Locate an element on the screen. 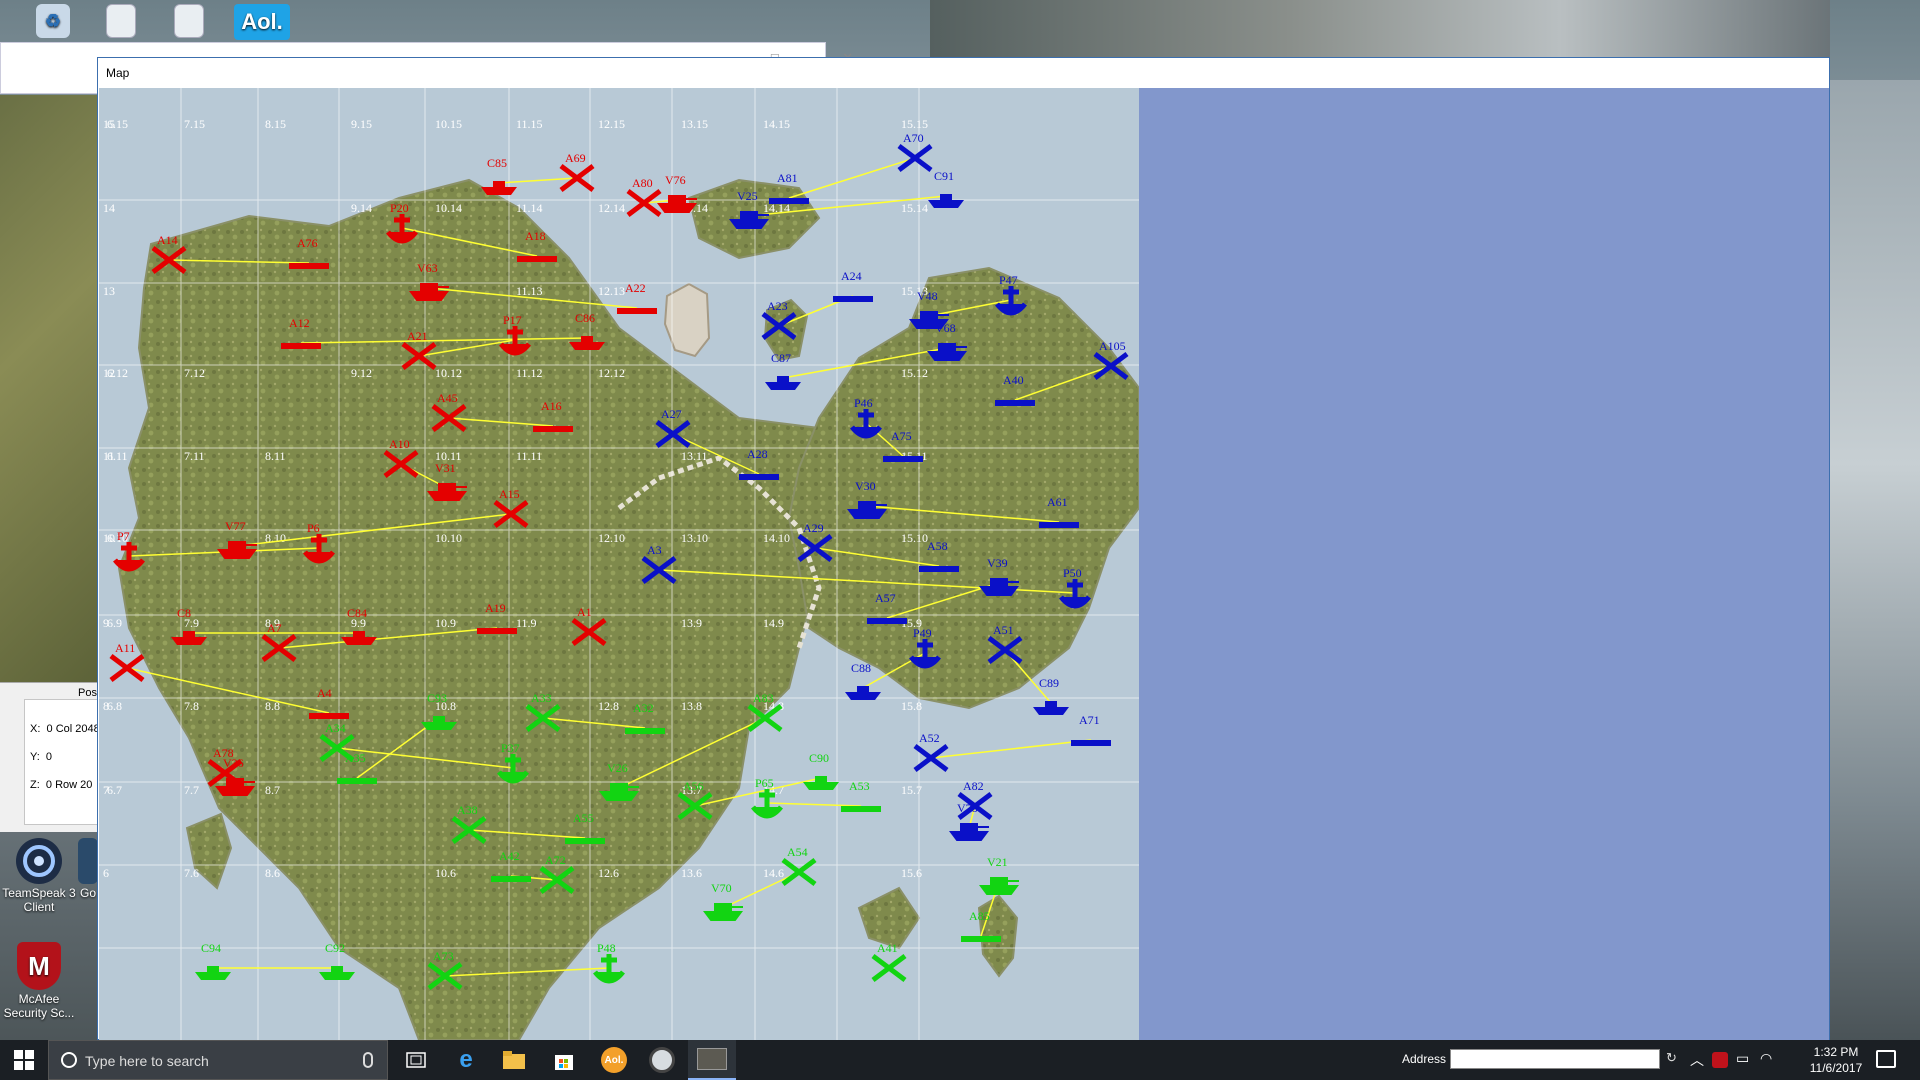 The image size is (1920, 1080). unit-label: P49 is located at coordinates (922, 633).